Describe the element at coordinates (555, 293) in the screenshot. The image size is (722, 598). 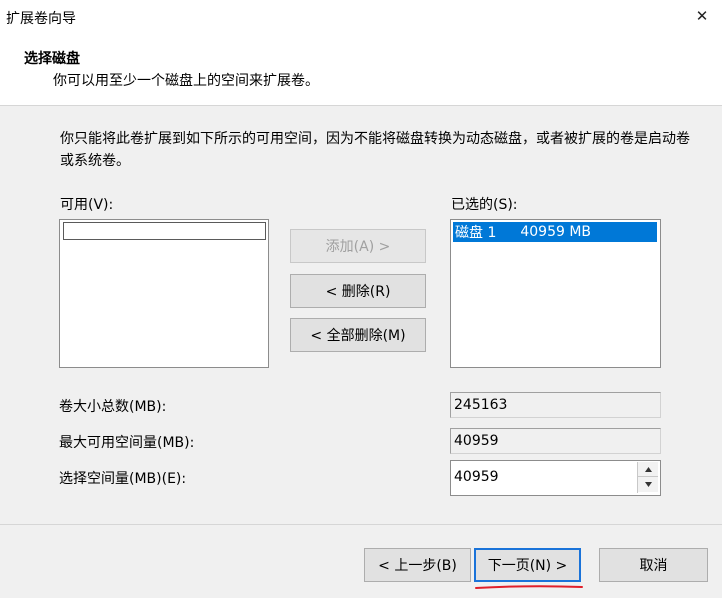
I see `selected-list: 磁盘 1 40959 MB` at that location.